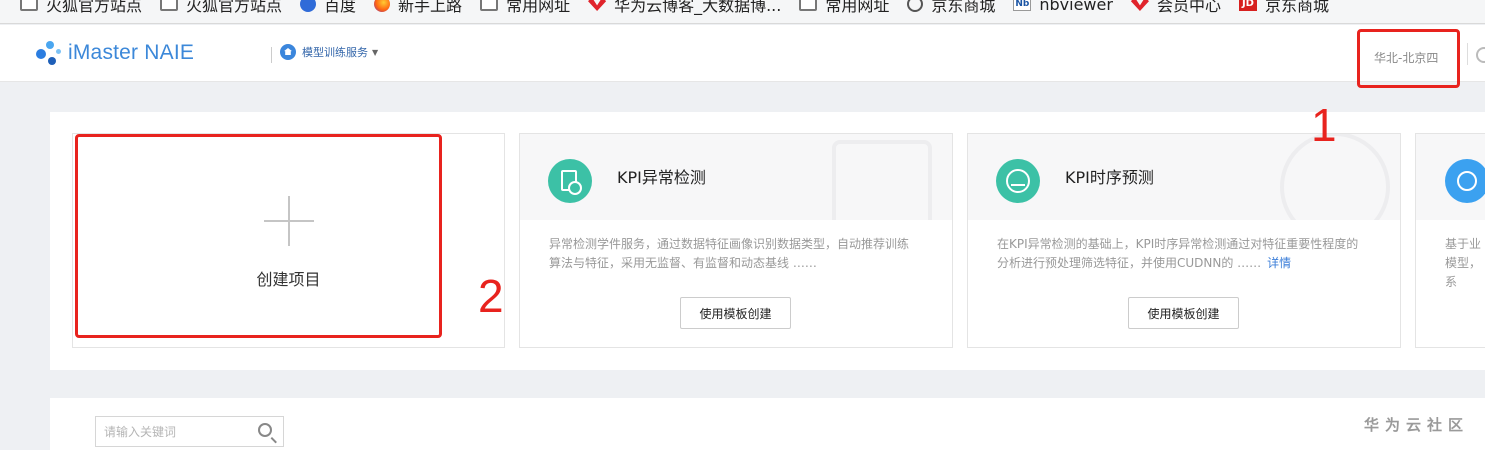 The height and width of the screenshot is (450, 1485). I want to click on bookmark-label: 会员中心, so click(1188, 7).